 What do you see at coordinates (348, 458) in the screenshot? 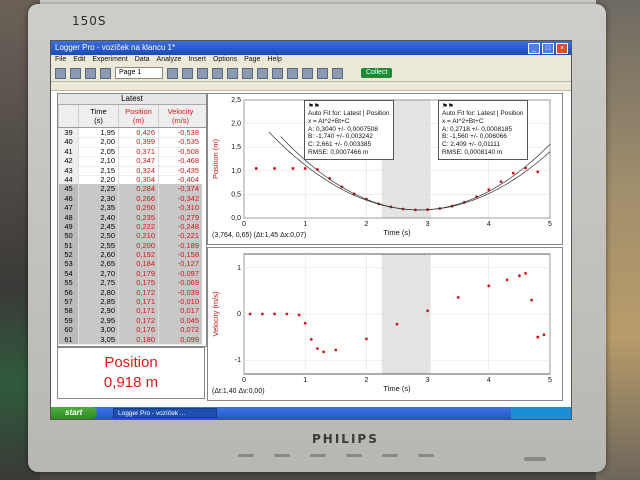
I see `monitor-buttons` at bounding box center [348, 458].